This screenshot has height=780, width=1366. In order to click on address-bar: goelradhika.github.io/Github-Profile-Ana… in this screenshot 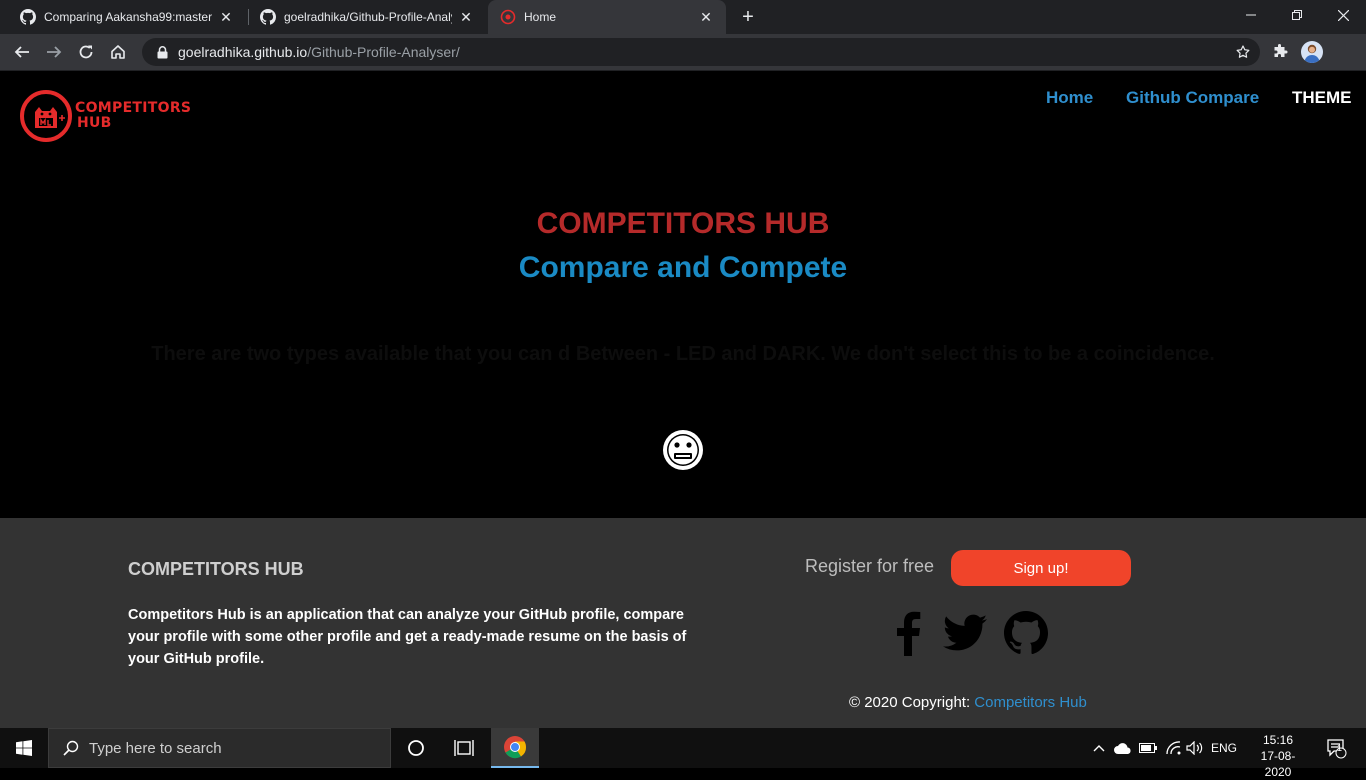, I will do `click(701, 52)`.